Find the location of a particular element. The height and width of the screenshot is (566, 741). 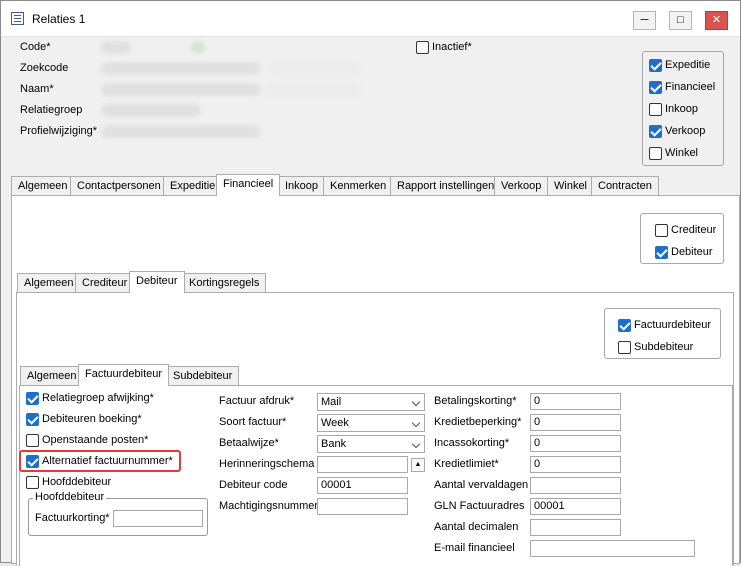

deb-tab-subdebiteur: Subdebiteur is located at coordinates (203, 375).